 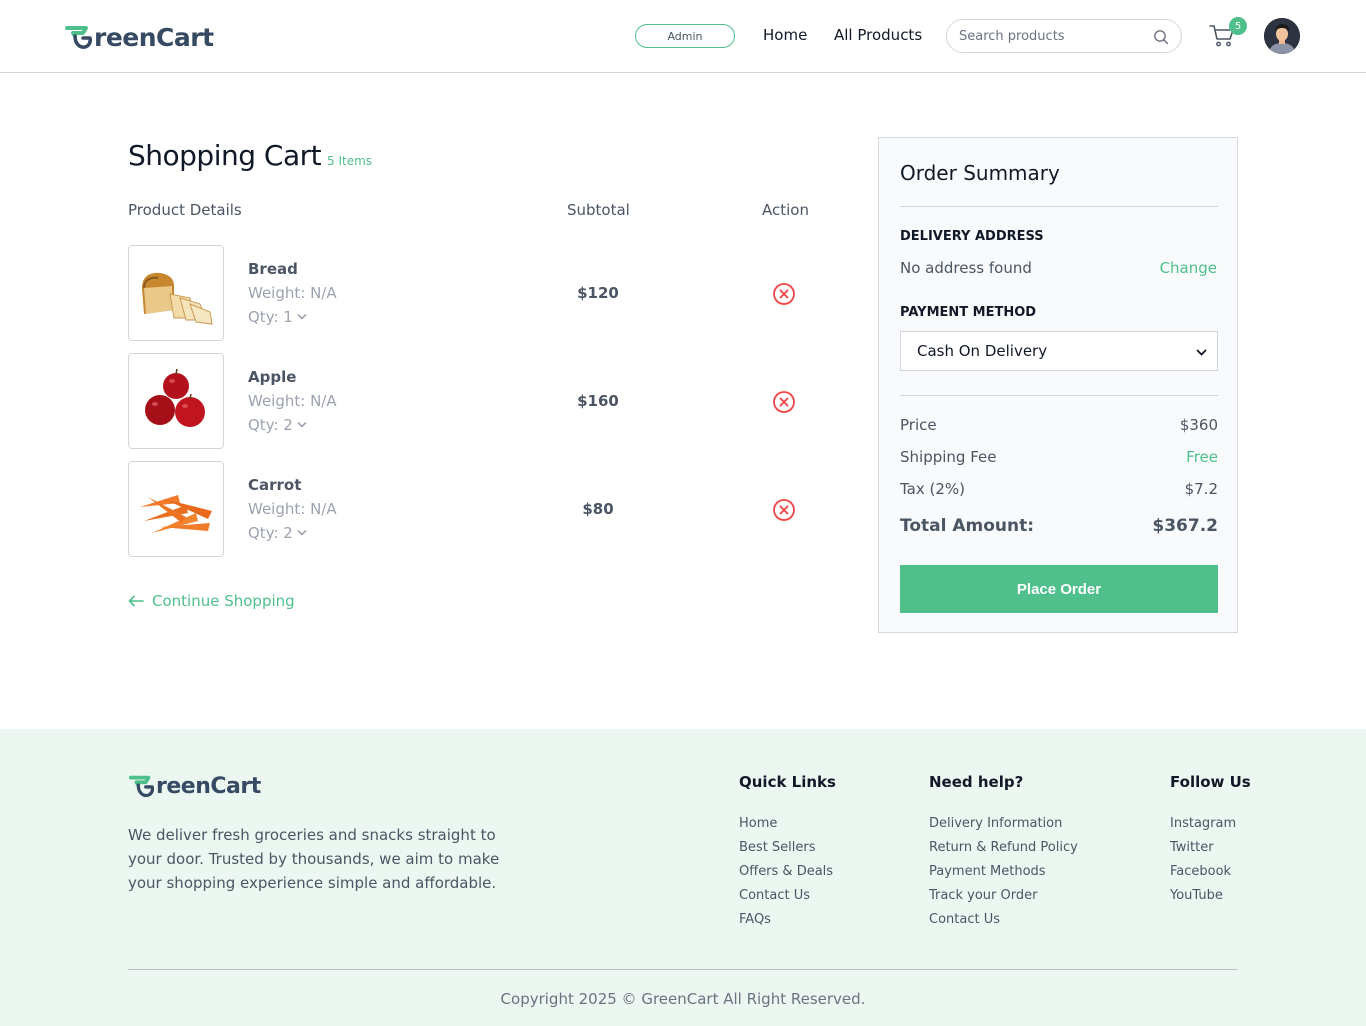 What do you see at coordinates (208, 786) in the screenshot?
I see `footer-logo-text: reenCart` at bounding box center [208, 786].